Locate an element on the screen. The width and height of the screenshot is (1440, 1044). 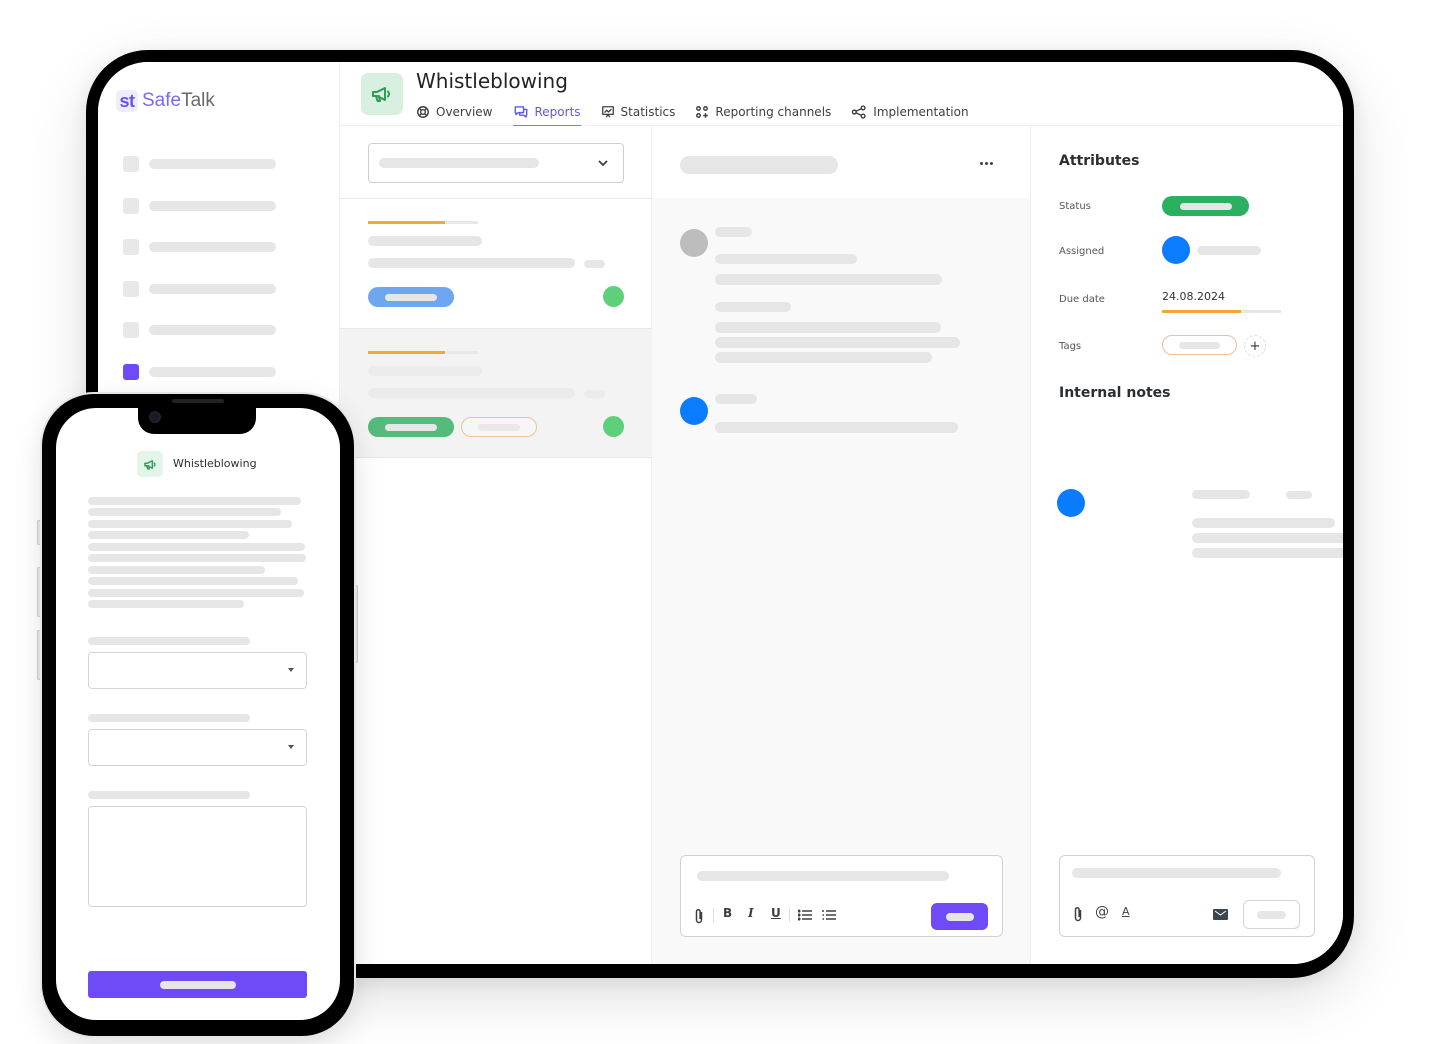
reply-composer: B I U is located at coordinates (841, 896).